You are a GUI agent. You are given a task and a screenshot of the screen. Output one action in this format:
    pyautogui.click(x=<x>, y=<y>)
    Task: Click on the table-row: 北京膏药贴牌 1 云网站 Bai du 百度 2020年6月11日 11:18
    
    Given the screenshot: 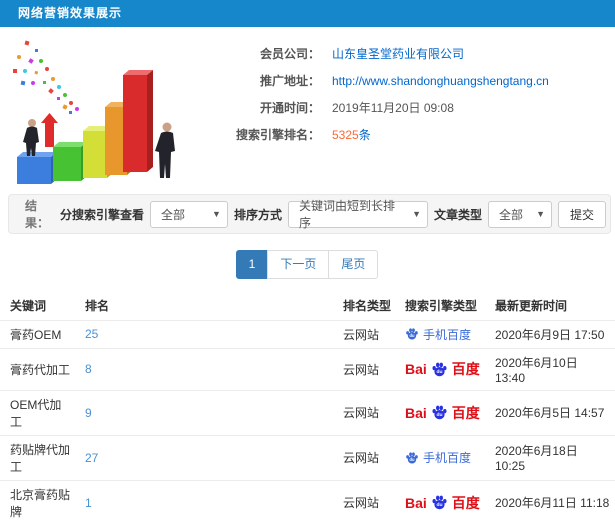 What is the action you would take?
    pyautogui.click(x=307, y=499)
    